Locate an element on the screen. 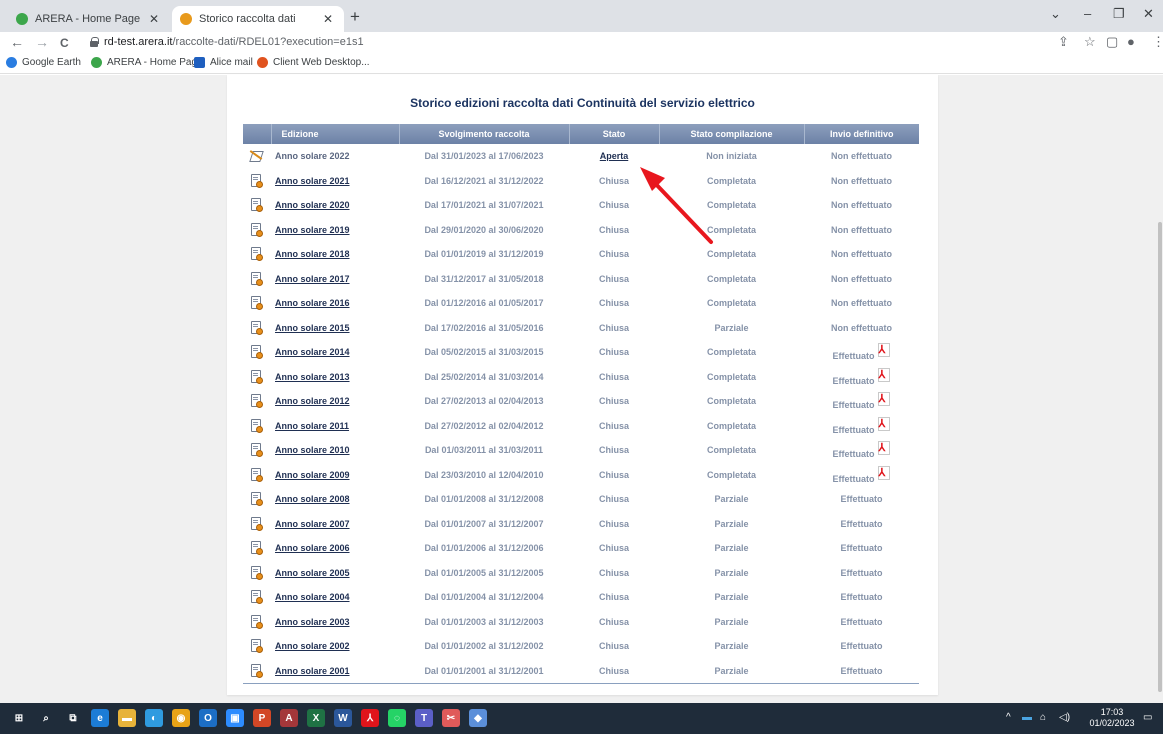  outlook-icon: O is located at coordinates (208, 718).